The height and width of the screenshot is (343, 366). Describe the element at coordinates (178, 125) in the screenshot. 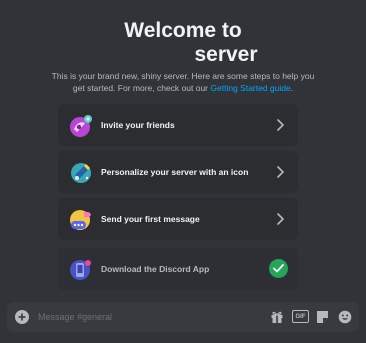

I see `invite-friends-card: Invite your friends` at that location.